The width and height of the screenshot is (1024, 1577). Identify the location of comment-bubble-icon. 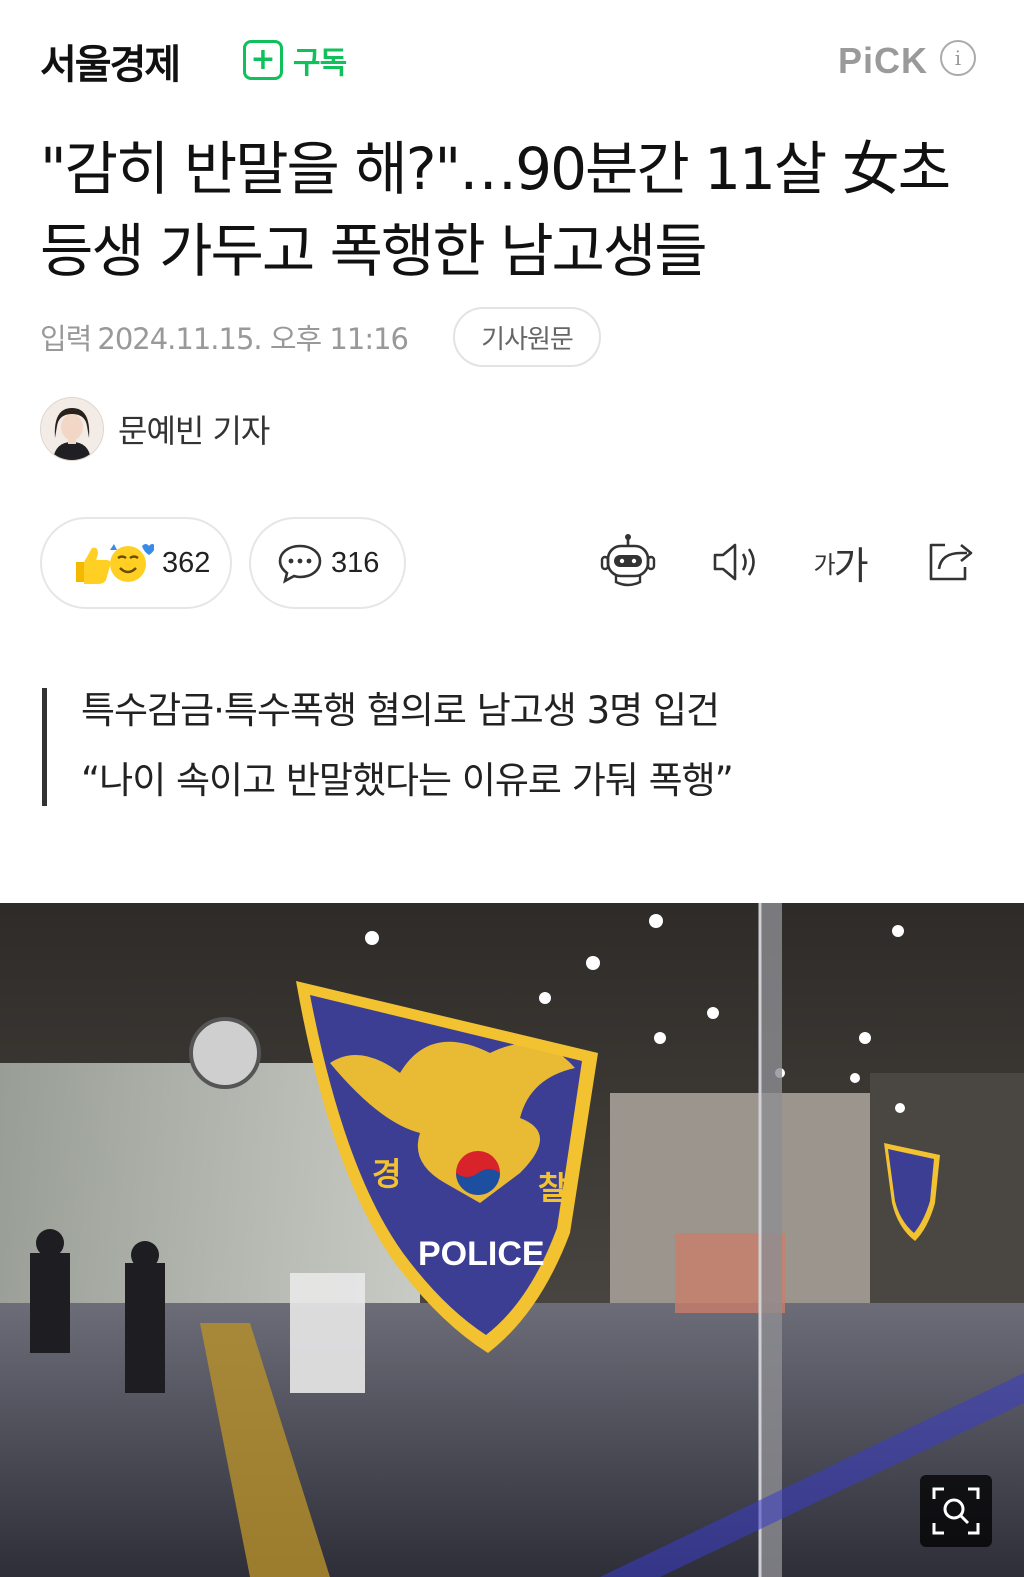
(300, 564).